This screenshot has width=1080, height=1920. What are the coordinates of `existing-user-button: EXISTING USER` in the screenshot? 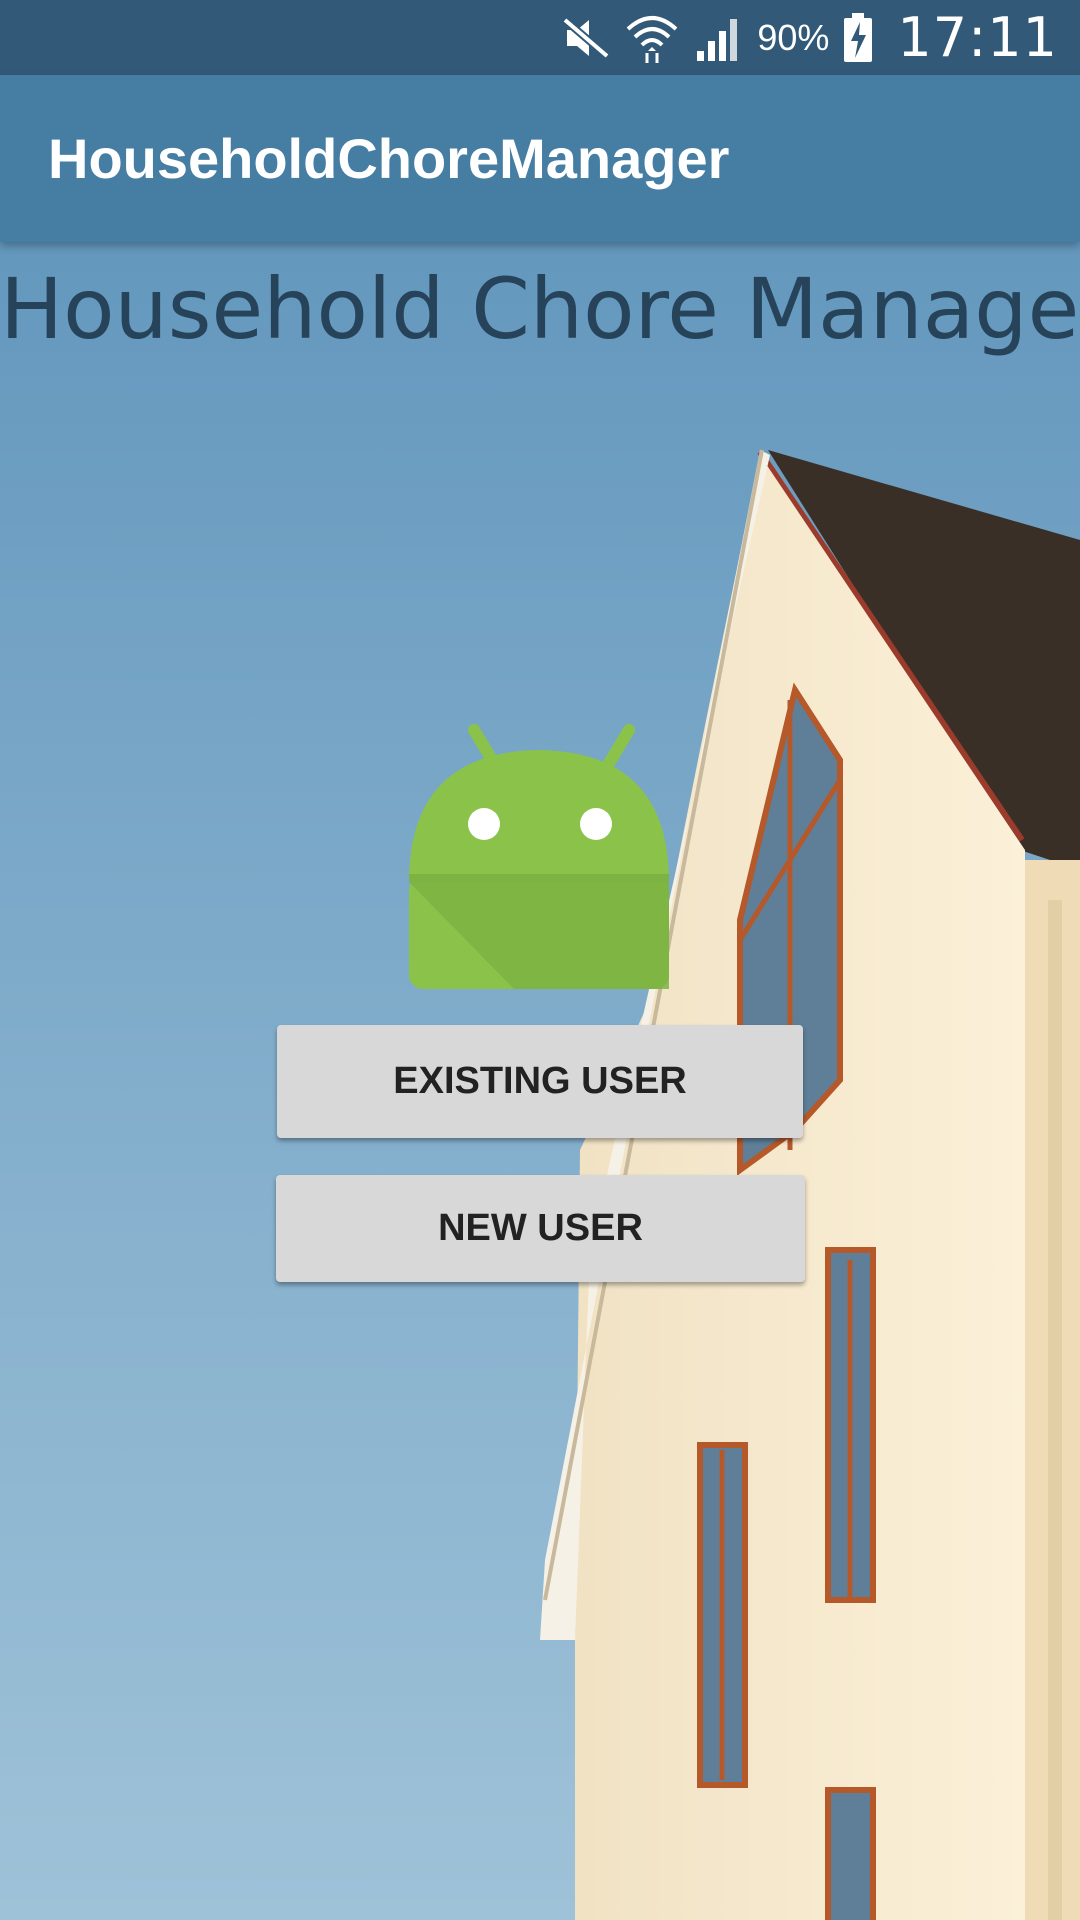 It's located at (540, 1081).